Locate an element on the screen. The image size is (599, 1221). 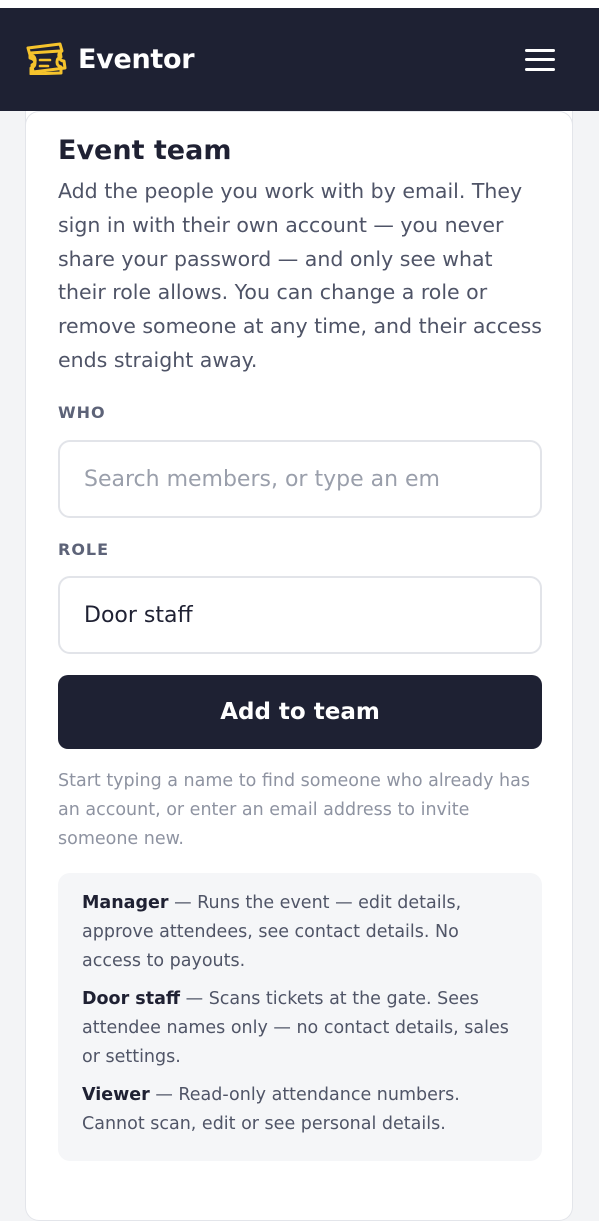
role-select: Door staff is located at coordinates (300, 615).